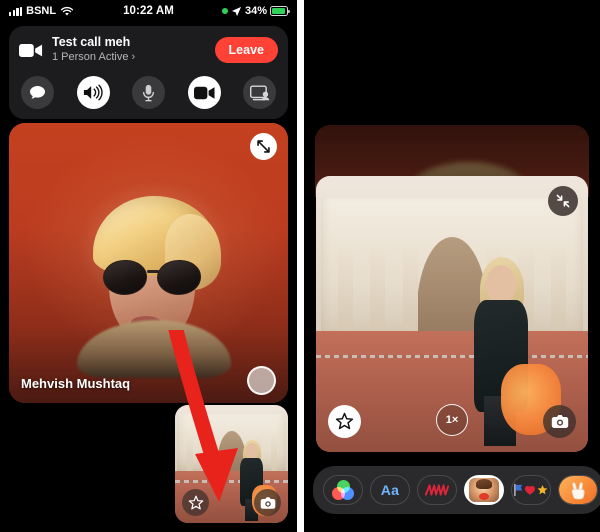 The height and width of the screenshot is (532, 600). I want to click on call-meta: Test call meh 1 Person Active ›, so click(129, 50).